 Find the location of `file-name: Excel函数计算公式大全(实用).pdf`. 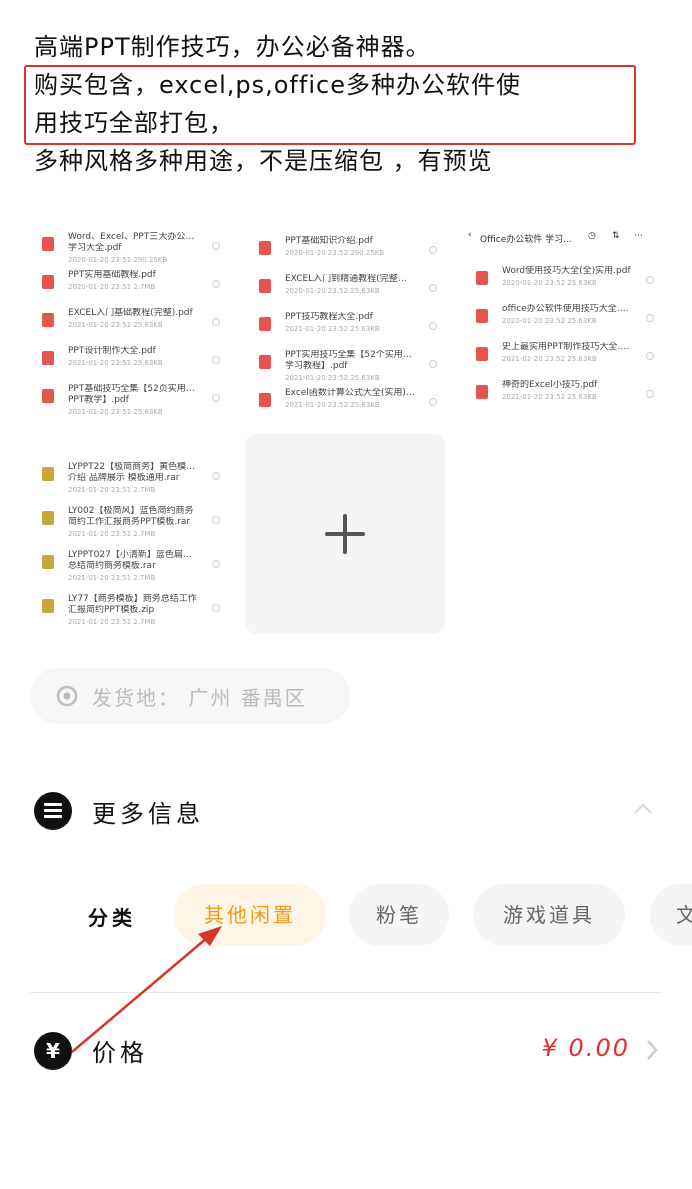

file-name: Excel函数计算公式大全(实用).pdf is located at coordinates (350, 393).